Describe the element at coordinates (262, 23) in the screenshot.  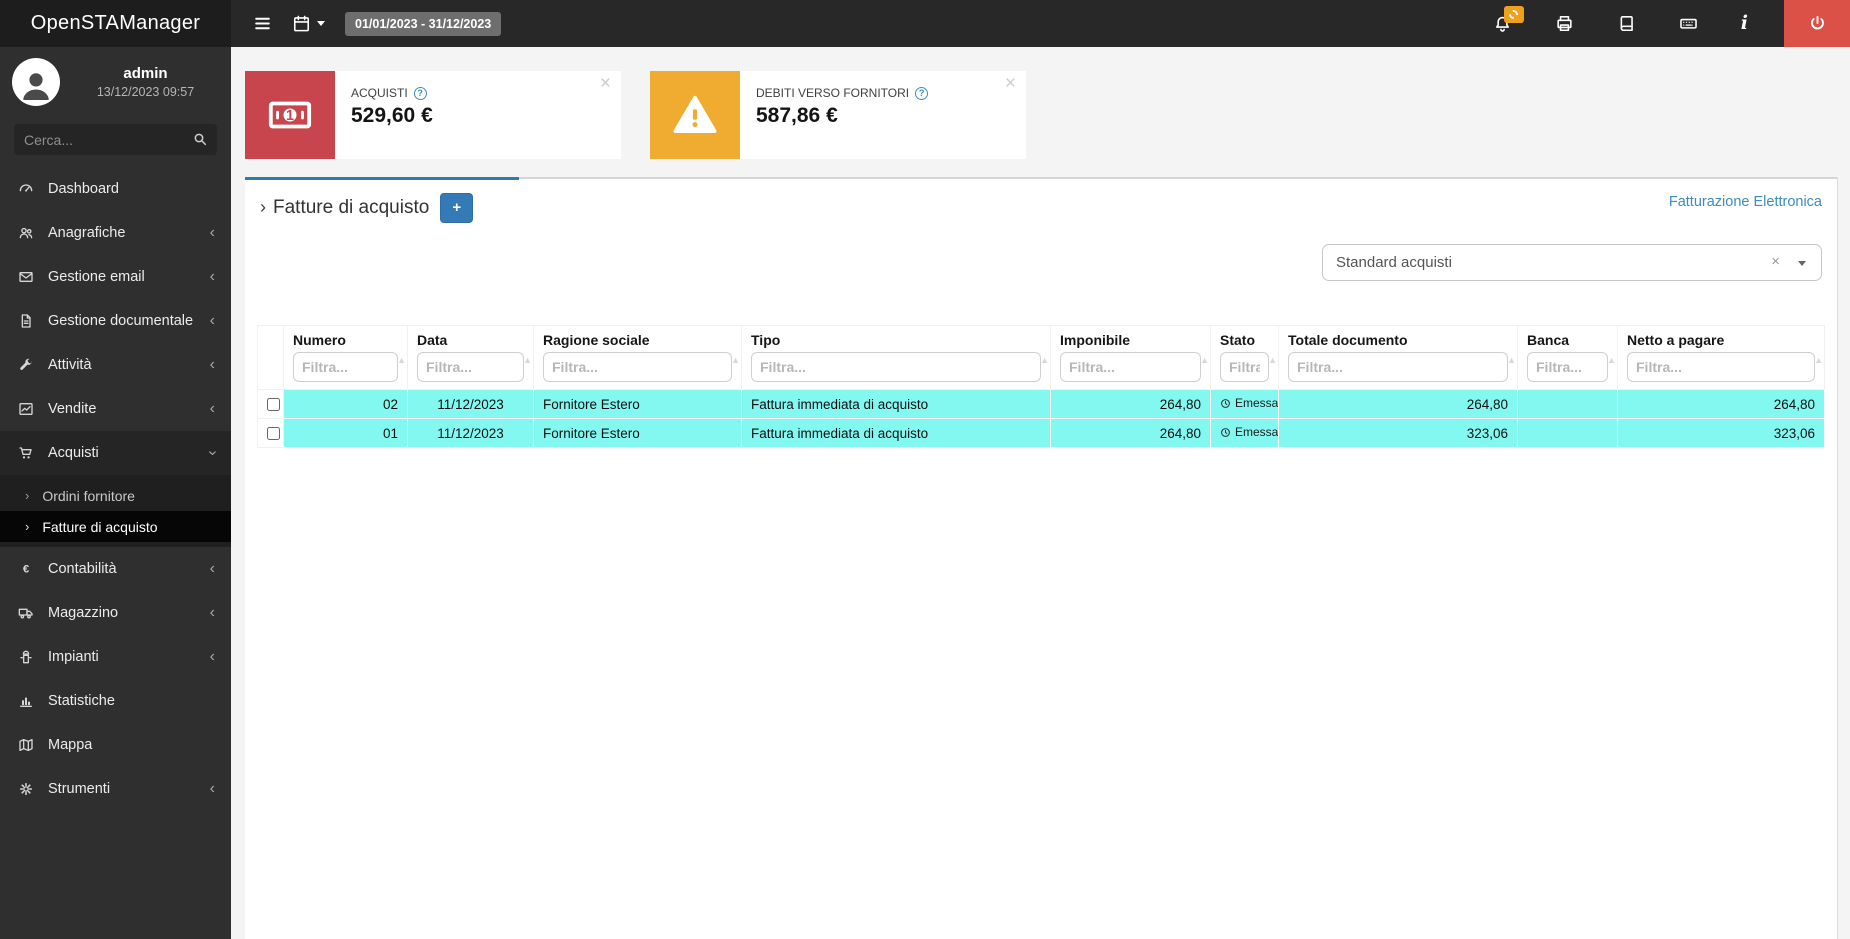
I see `sidebar-toggle-button` at that location.